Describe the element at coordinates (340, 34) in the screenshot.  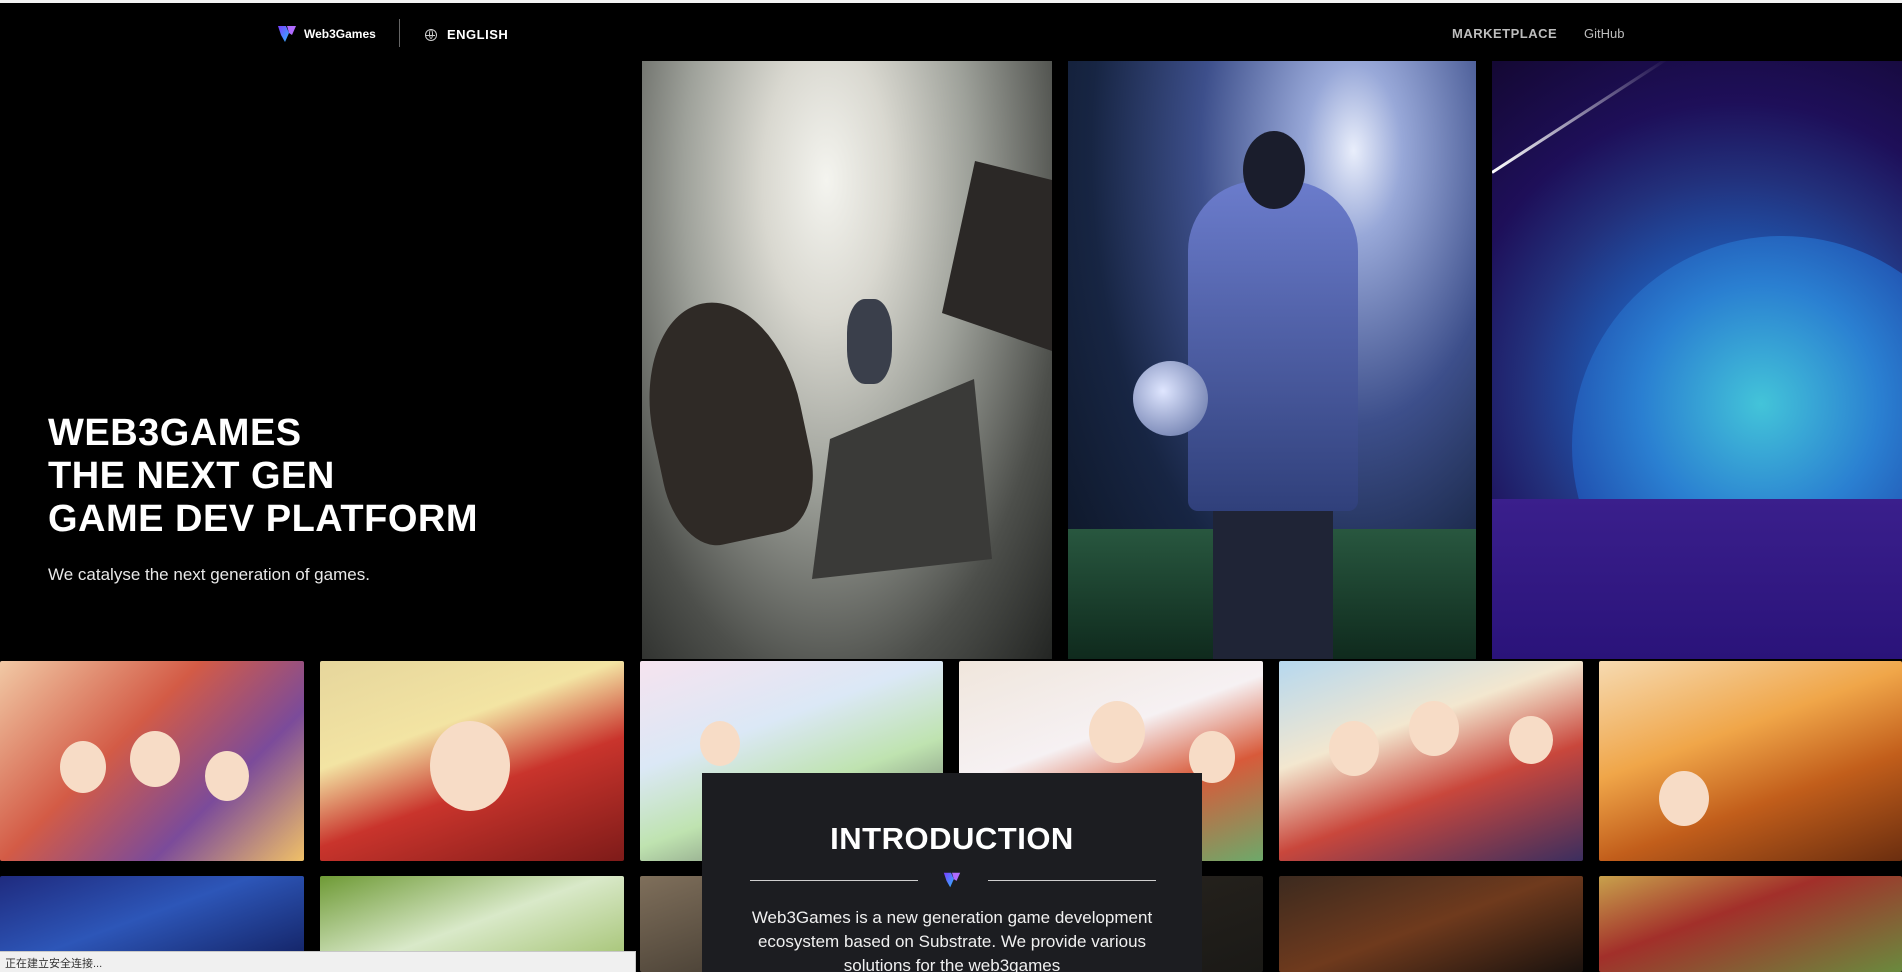
I see `brand-name: Web3Games` at that location.